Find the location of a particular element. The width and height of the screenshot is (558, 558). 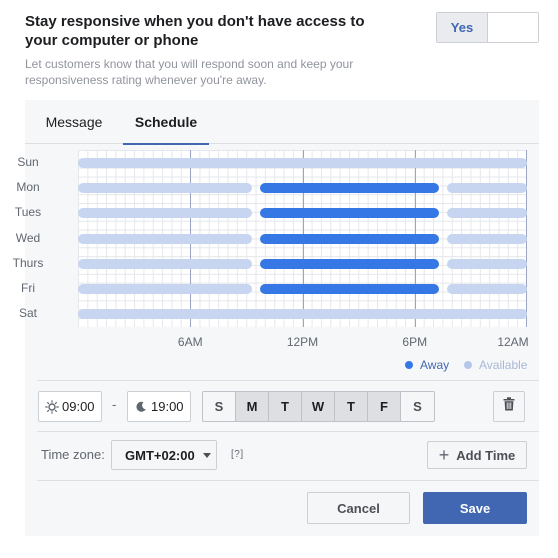

away-toggle: Yes is located at coordinates (487, 27).